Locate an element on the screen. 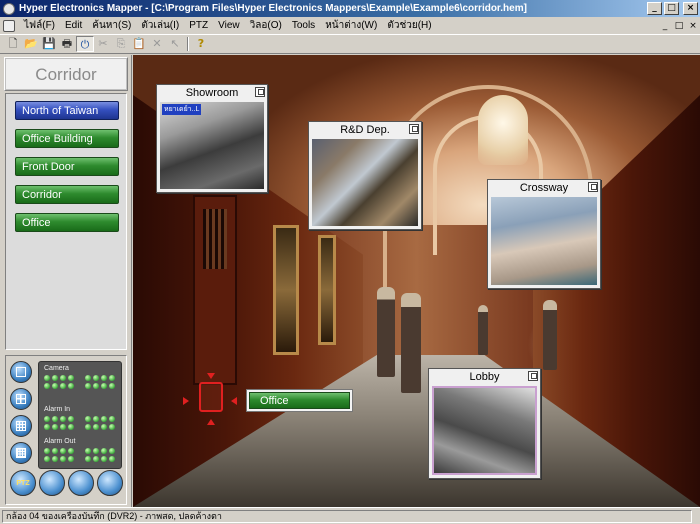 This screenshot has height=524, width=700. alarm-in-label: Alarm In is located at coordinates (57, 409).